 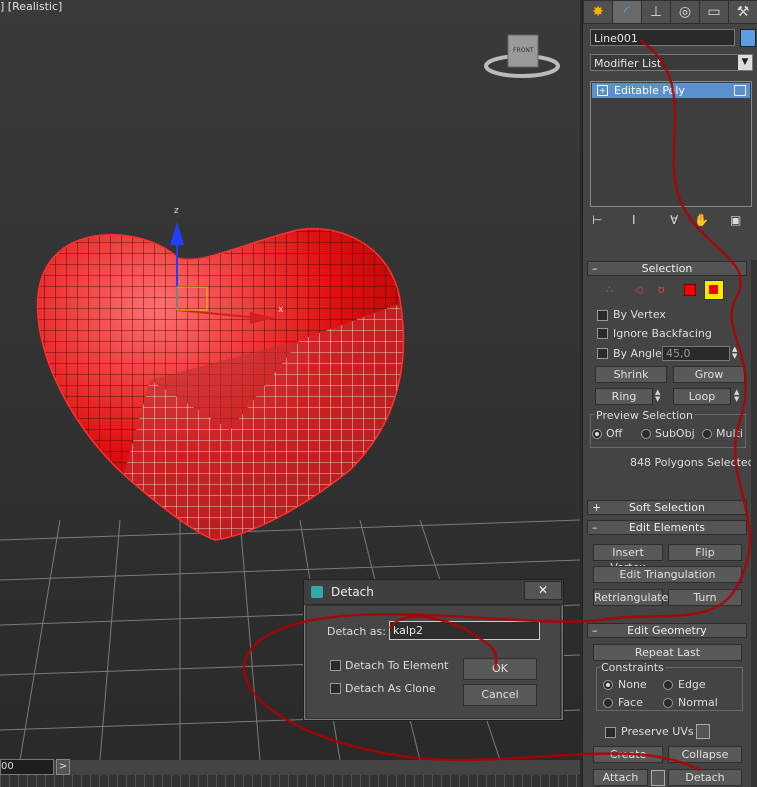 I want to click on utilities-icon: ⚒, so click(x=743, y=12).